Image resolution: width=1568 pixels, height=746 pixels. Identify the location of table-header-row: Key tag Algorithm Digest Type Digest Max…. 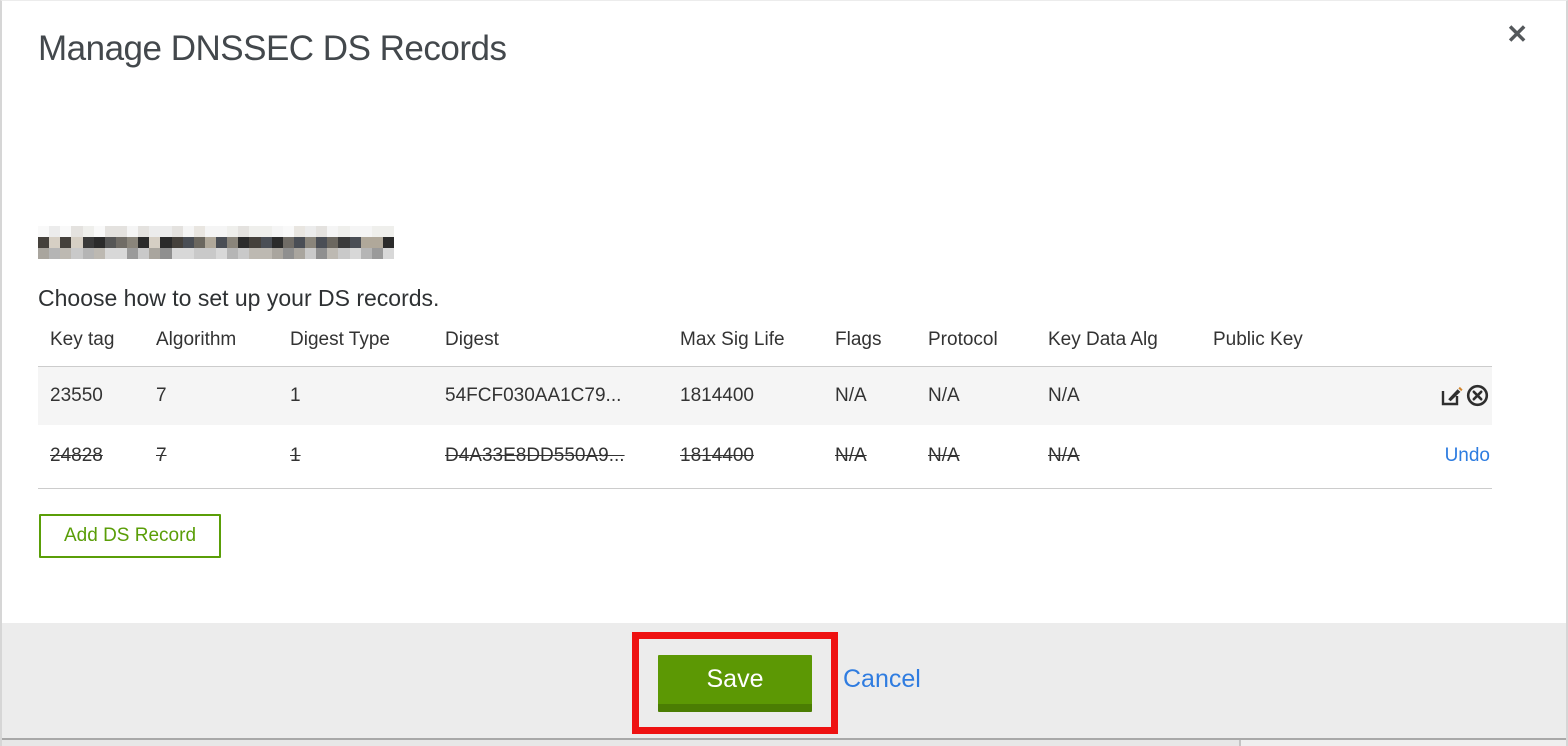
(765, 348).